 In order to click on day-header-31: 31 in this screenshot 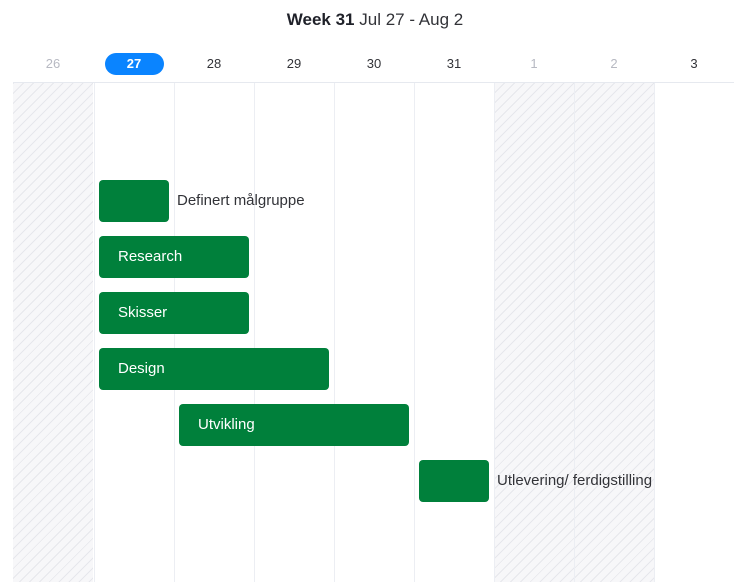, I will do `click(454, 64)`.